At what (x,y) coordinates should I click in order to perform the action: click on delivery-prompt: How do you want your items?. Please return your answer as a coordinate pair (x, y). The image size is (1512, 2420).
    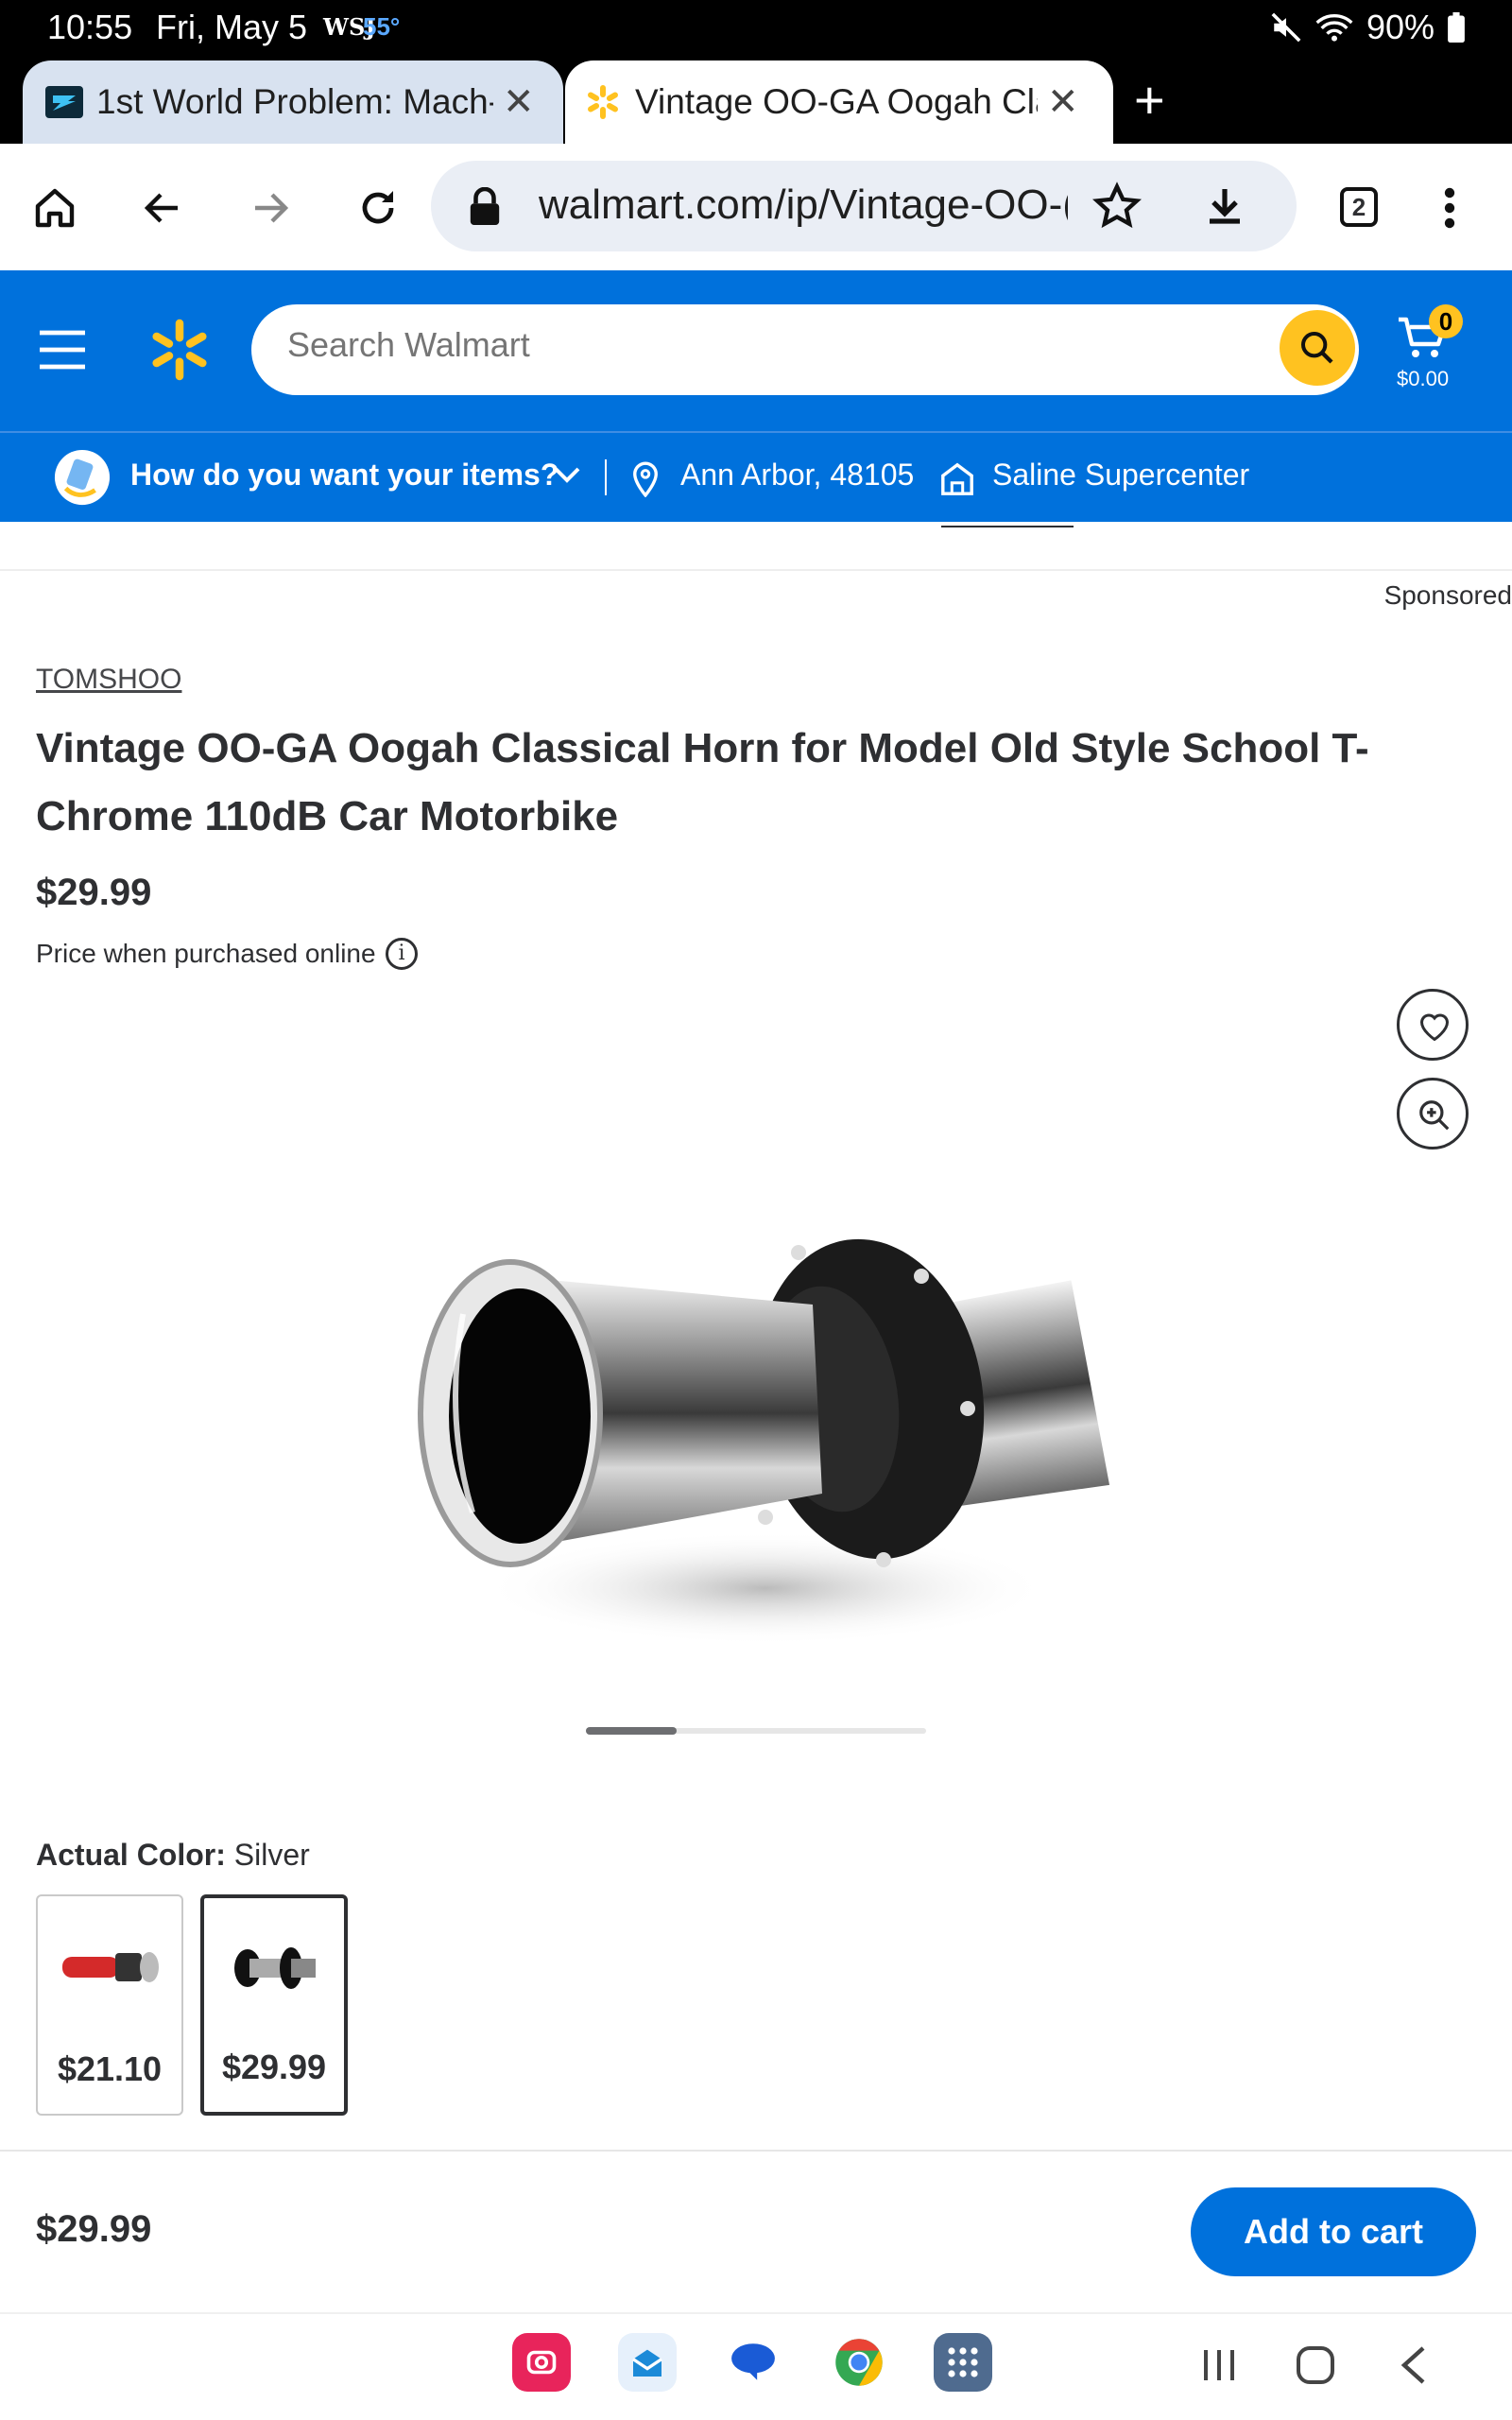
    Looking at the image, I should click on (344, 475).